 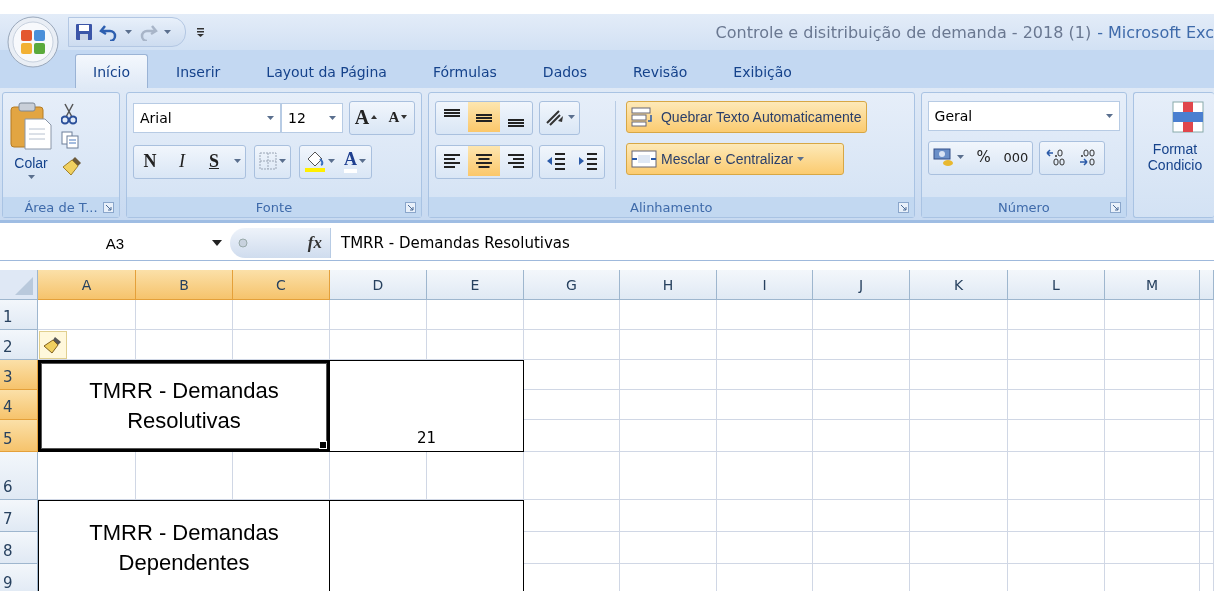 I want to click on merge-center-button: Mesclar e Centralizar, so click(x=735, y=159).